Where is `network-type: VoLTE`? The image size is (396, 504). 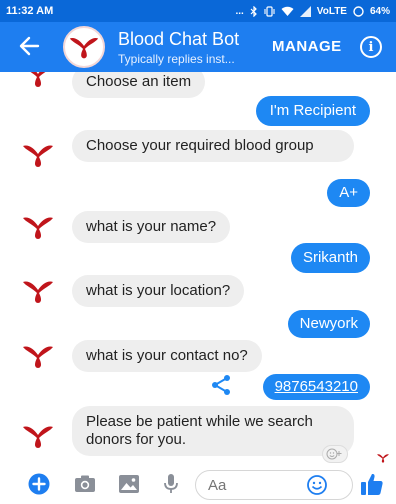 network-type: VoLTE is located at coordinates (331, 11).